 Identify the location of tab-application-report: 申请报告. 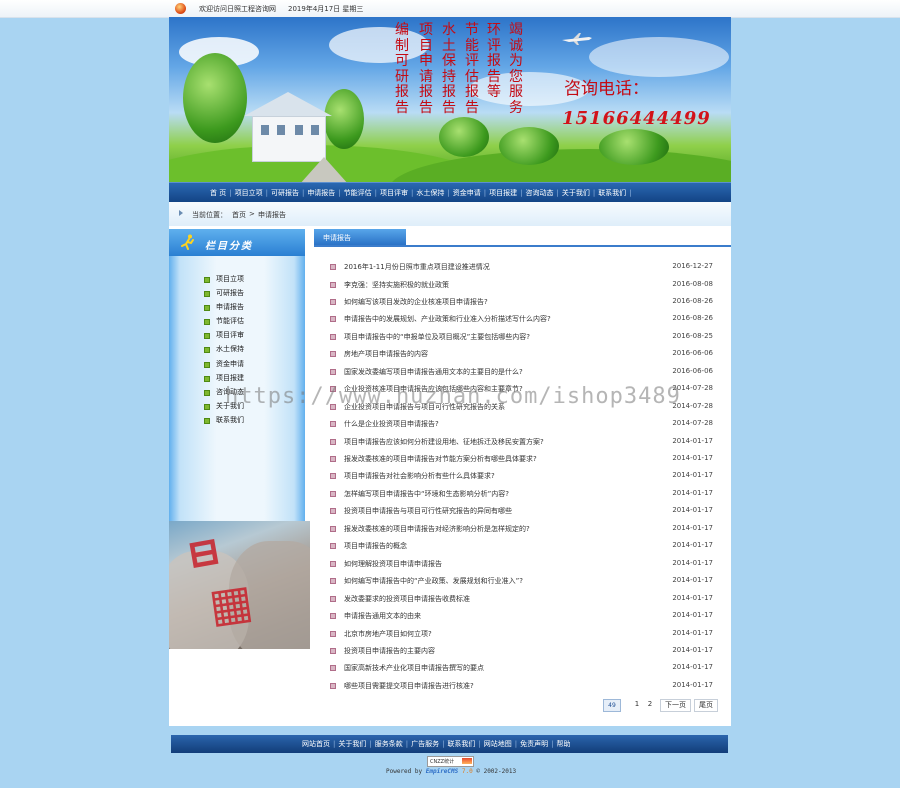
(360, 237).